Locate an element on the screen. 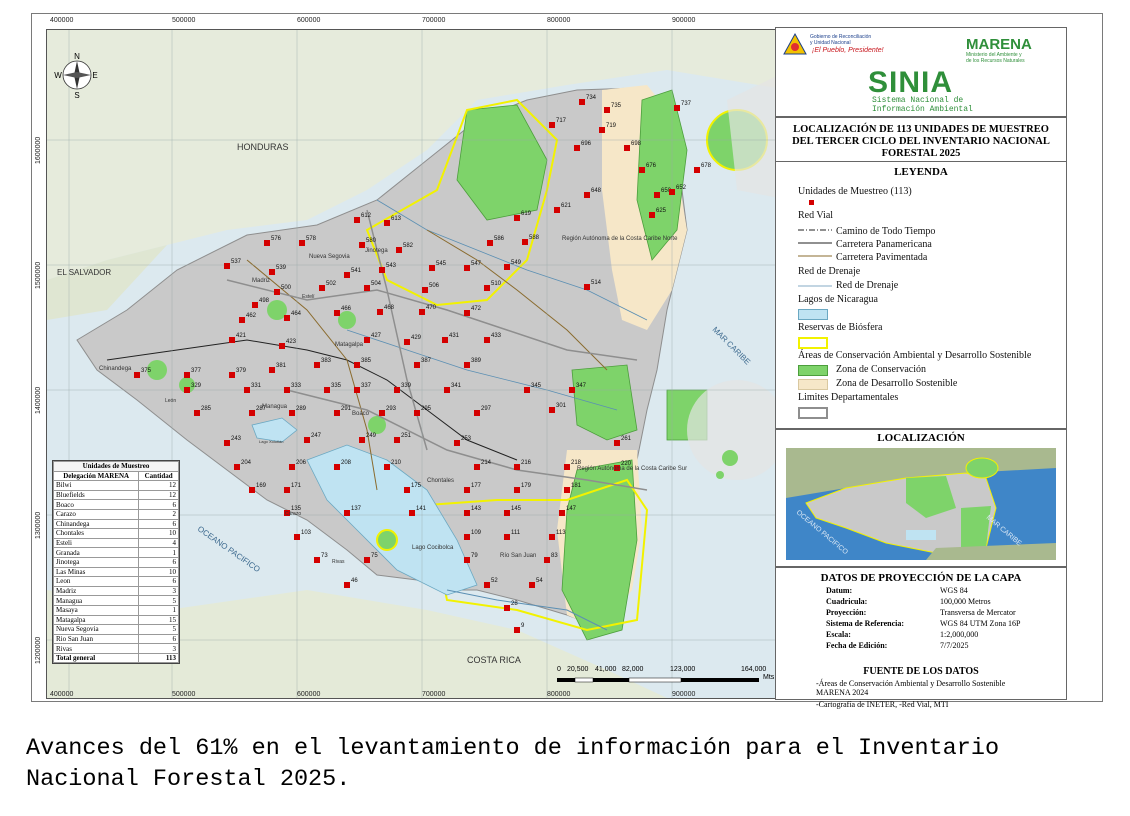 The height and width of the screenshot is (816, 1130). sample-point-label: 28 is located at coordinates (514, 604).